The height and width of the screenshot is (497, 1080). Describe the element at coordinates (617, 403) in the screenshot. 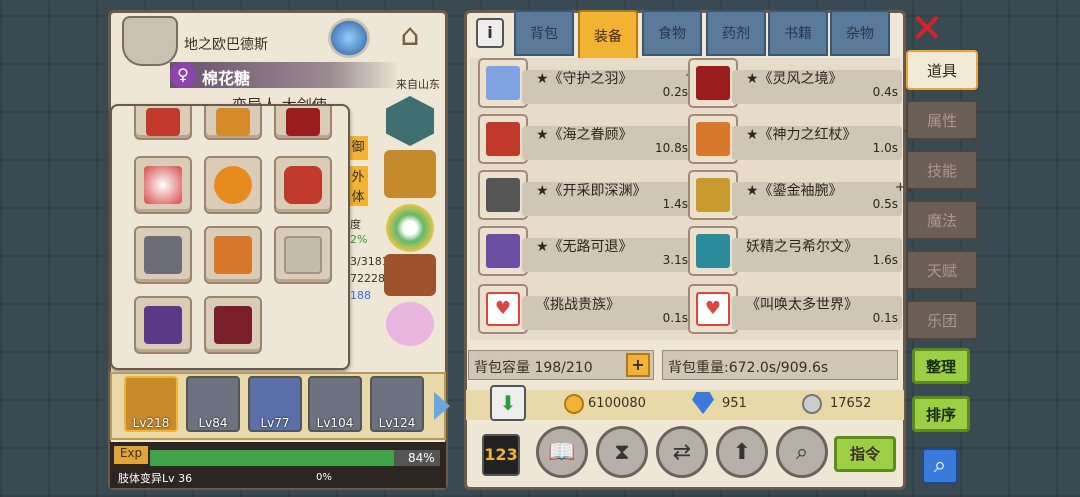

I see `gold-amount: 6100080` at that location.